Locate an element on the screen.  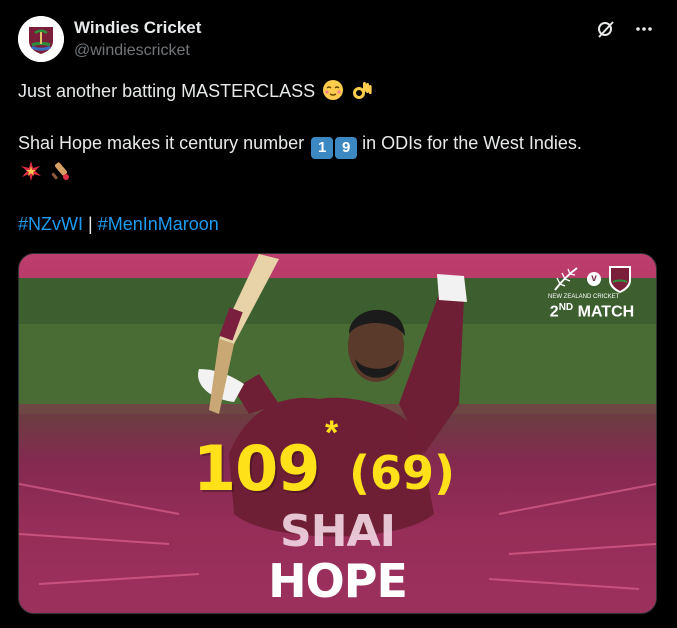
not-out-star: * is located at coordinates (332, 433).